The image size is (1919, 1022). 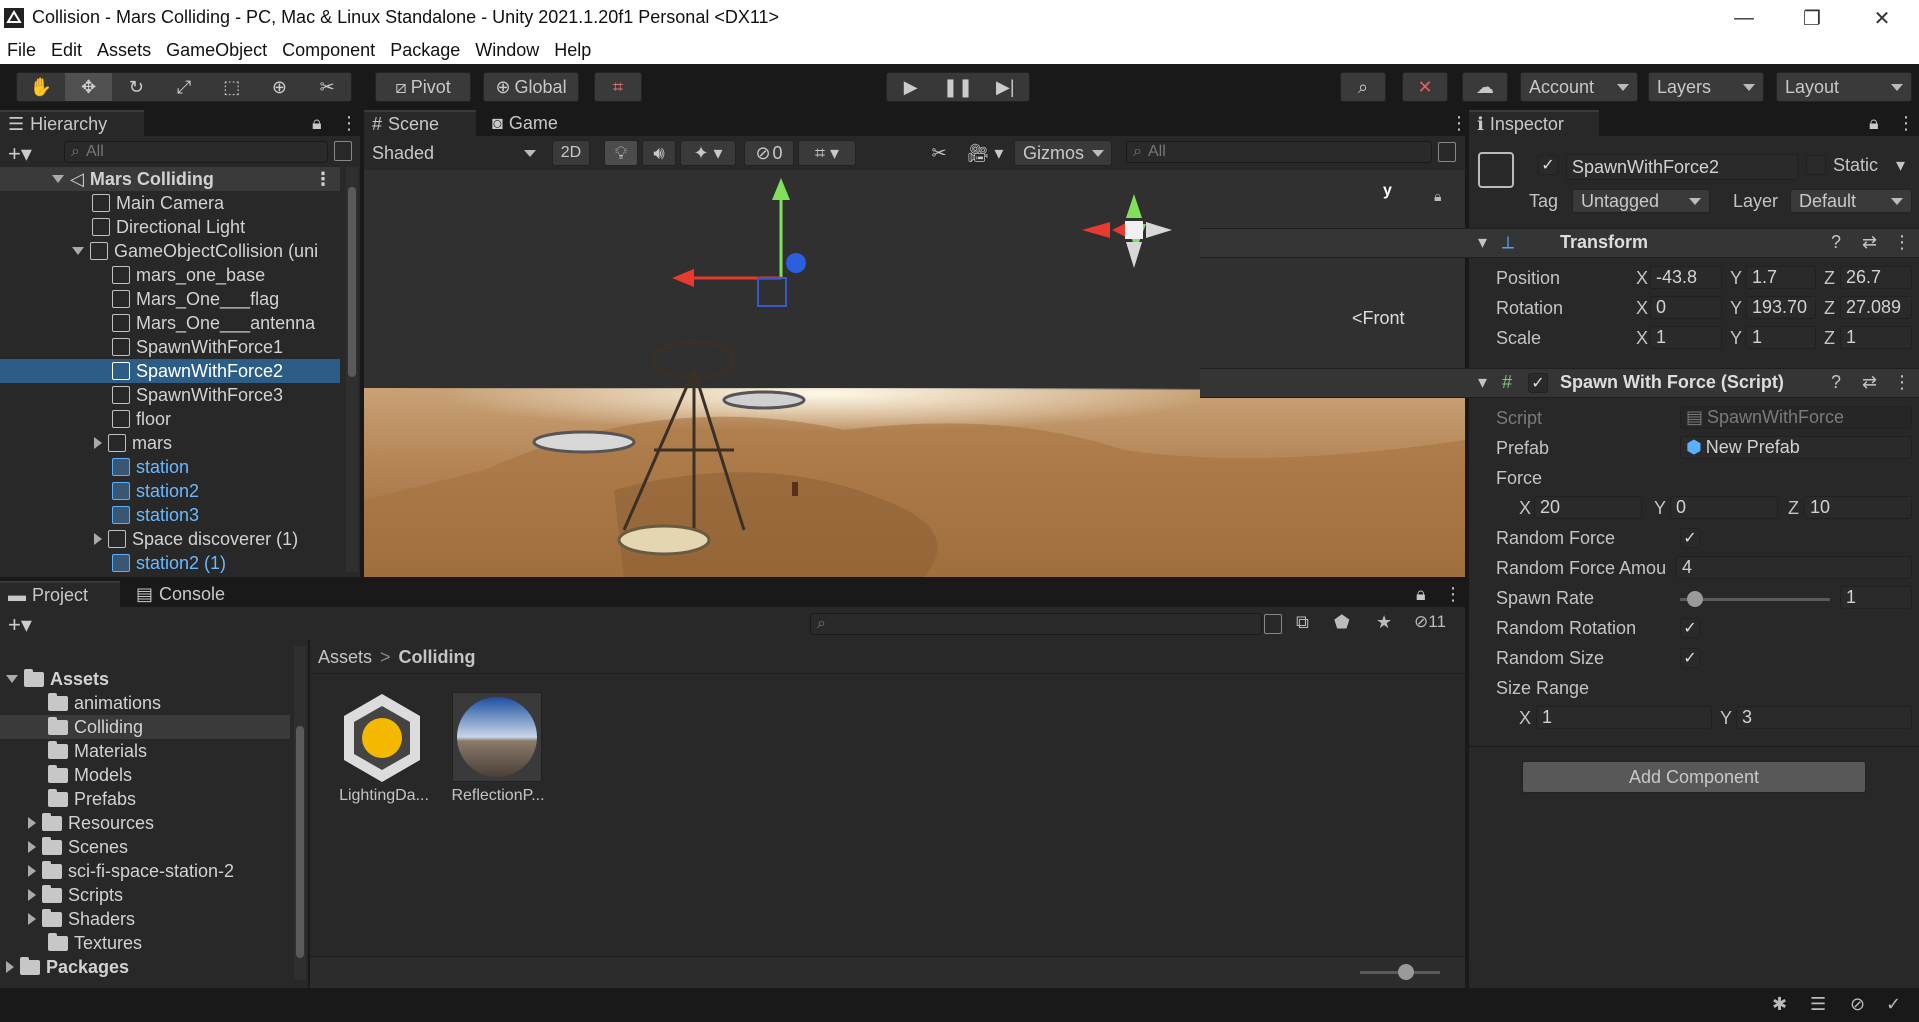 I want to click on rotation-z-field: 27.089, so click(x=1876, y=307).